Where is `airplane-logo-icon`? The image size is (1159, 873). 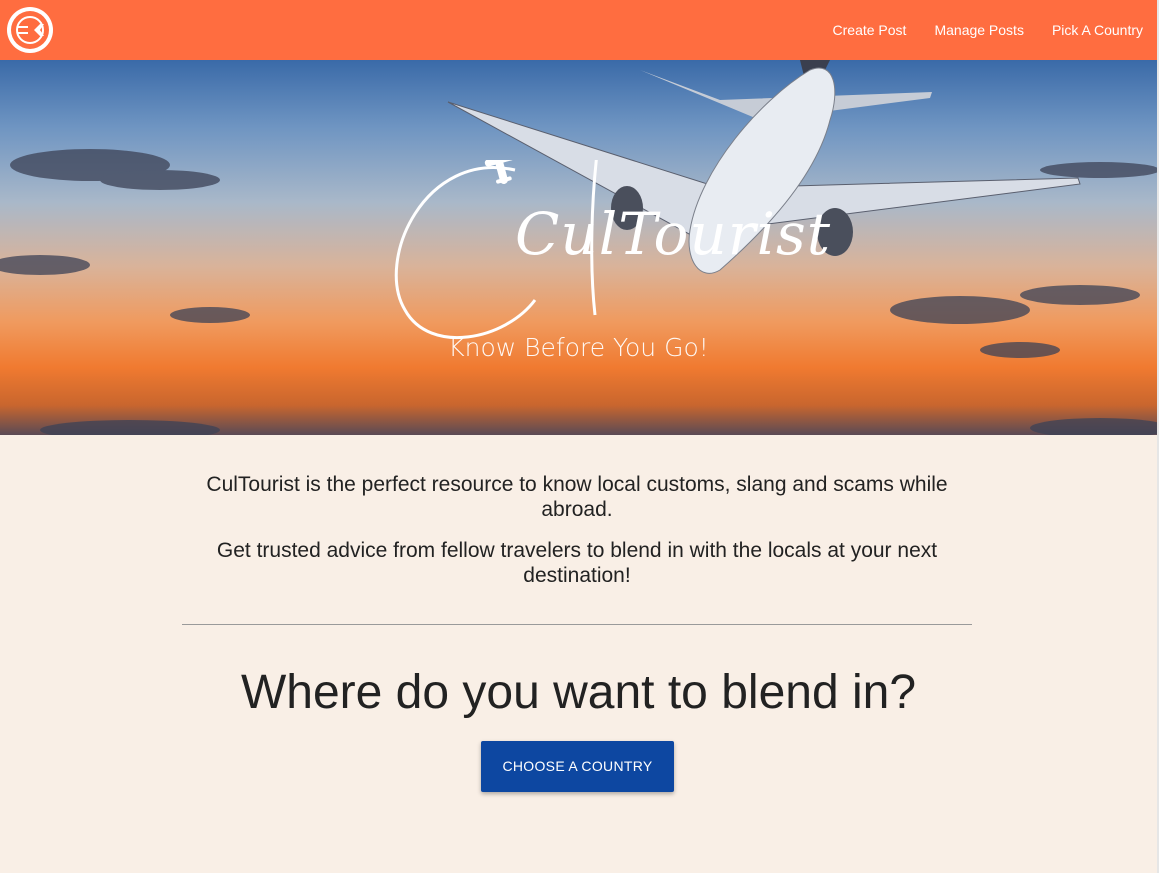
airplane-logo-icon is located at coordinates (30, 30).